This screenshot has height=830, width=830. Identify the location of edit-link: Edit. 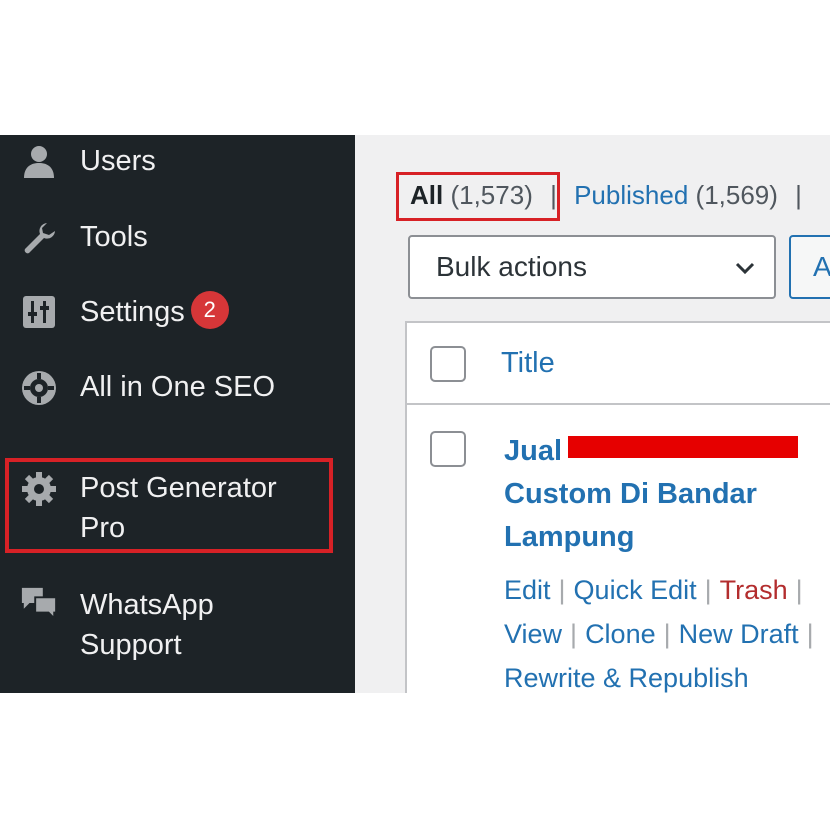
(527, 590).